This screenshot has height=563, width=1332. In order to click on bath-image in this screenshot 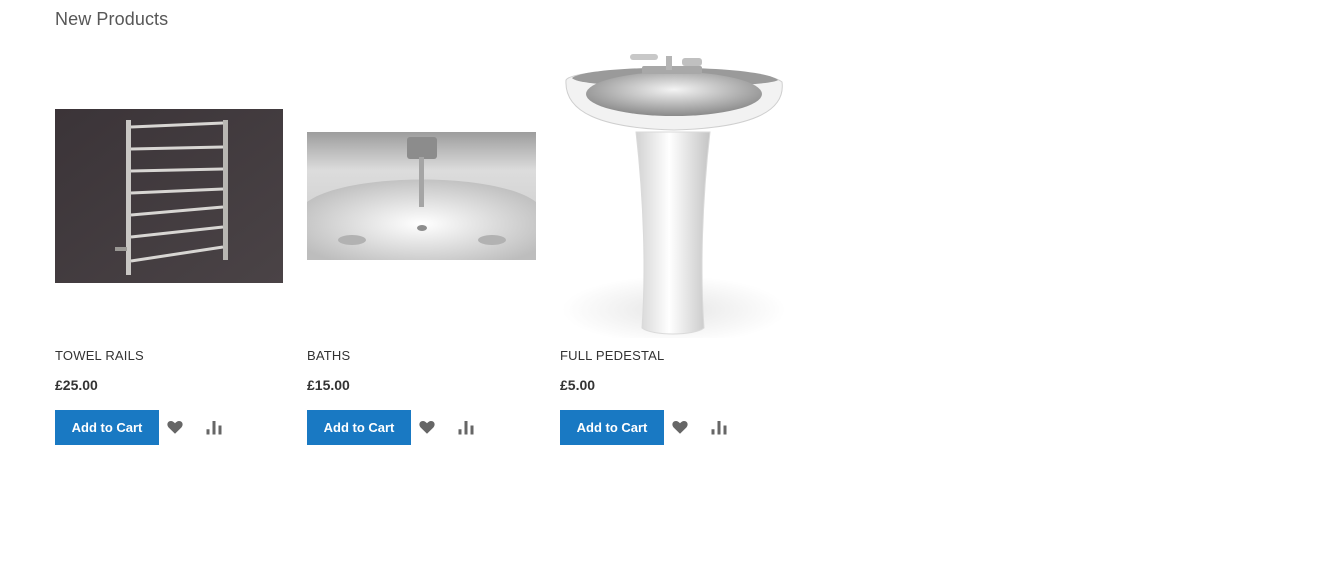, I will do `click(421, 196)`.